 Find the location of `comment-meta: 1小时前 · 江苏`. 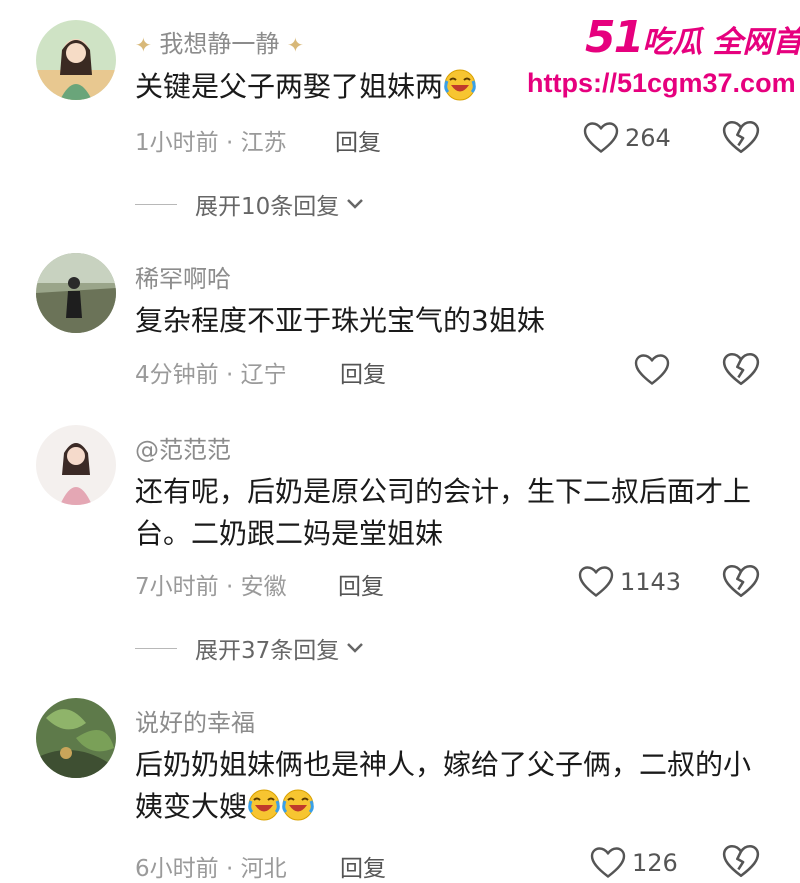

comment-meta: 1小时前 · 江苏 is located at coordinates (211, 143).